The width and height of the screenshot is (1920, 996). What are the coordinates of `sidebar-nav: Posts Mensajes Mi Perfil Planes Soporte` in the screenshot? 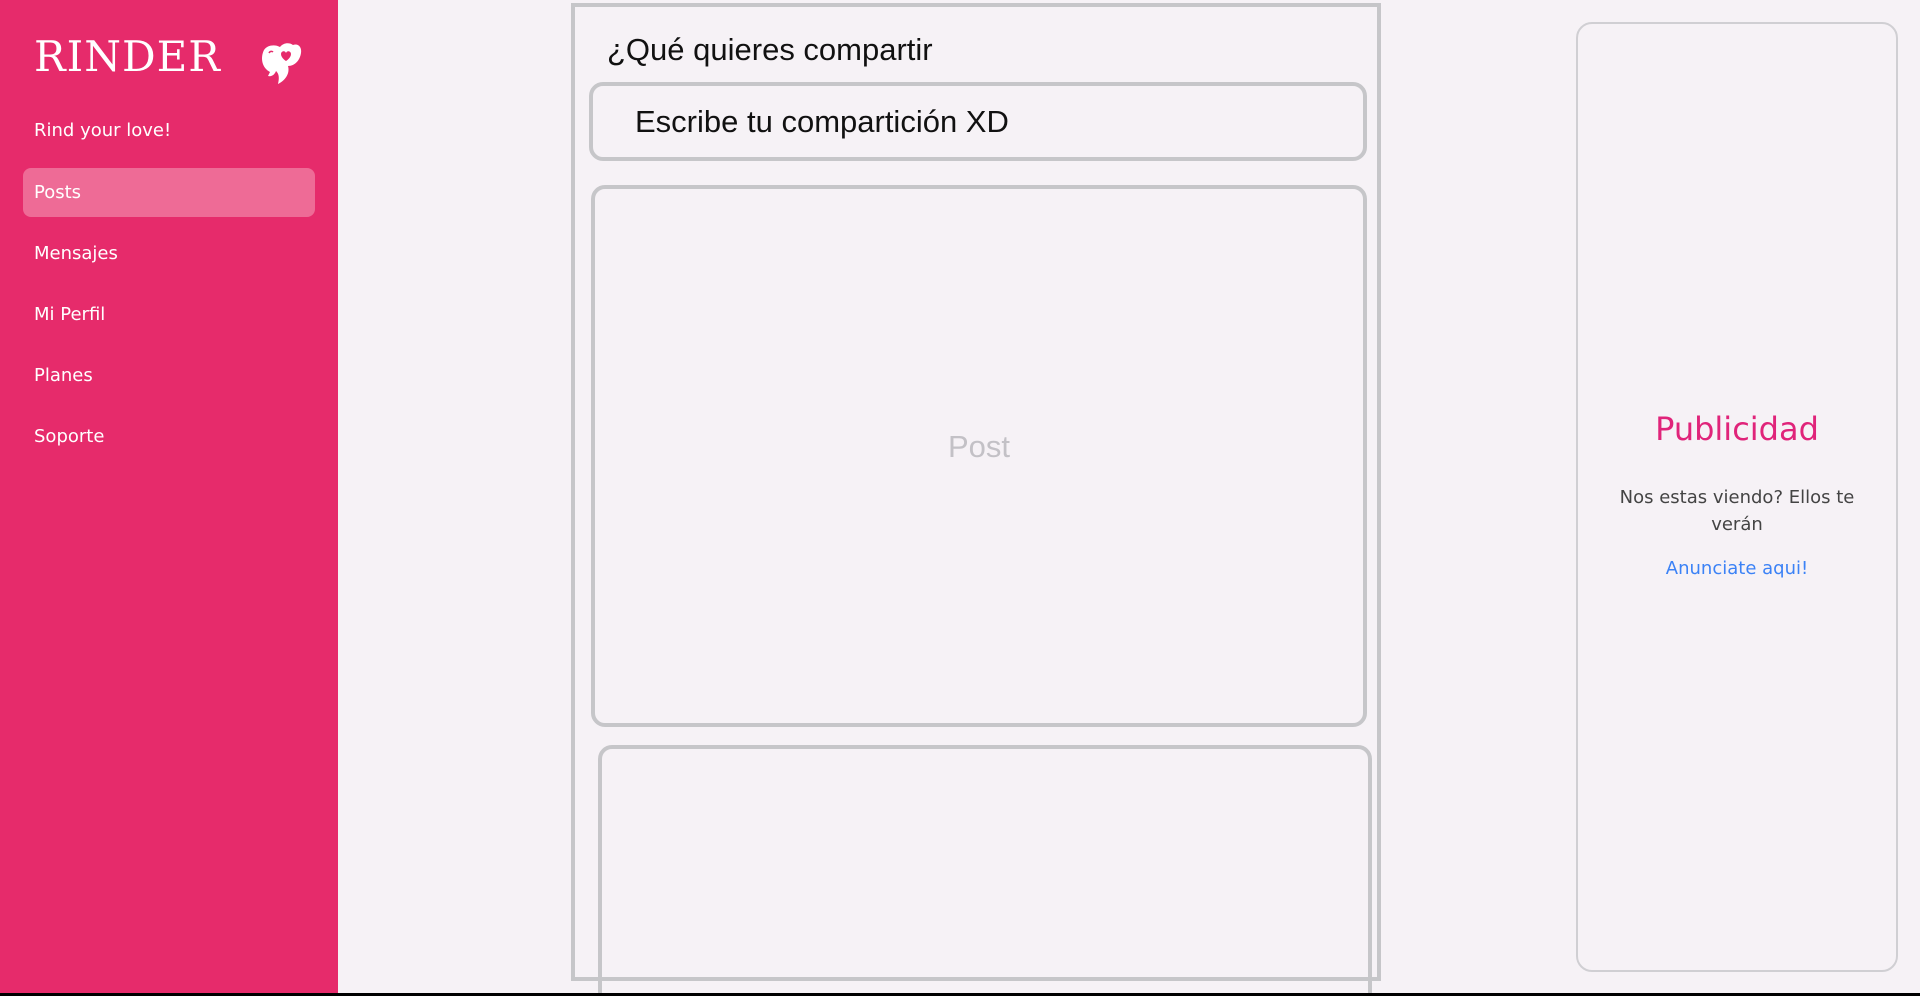 It's located at (169, 320).